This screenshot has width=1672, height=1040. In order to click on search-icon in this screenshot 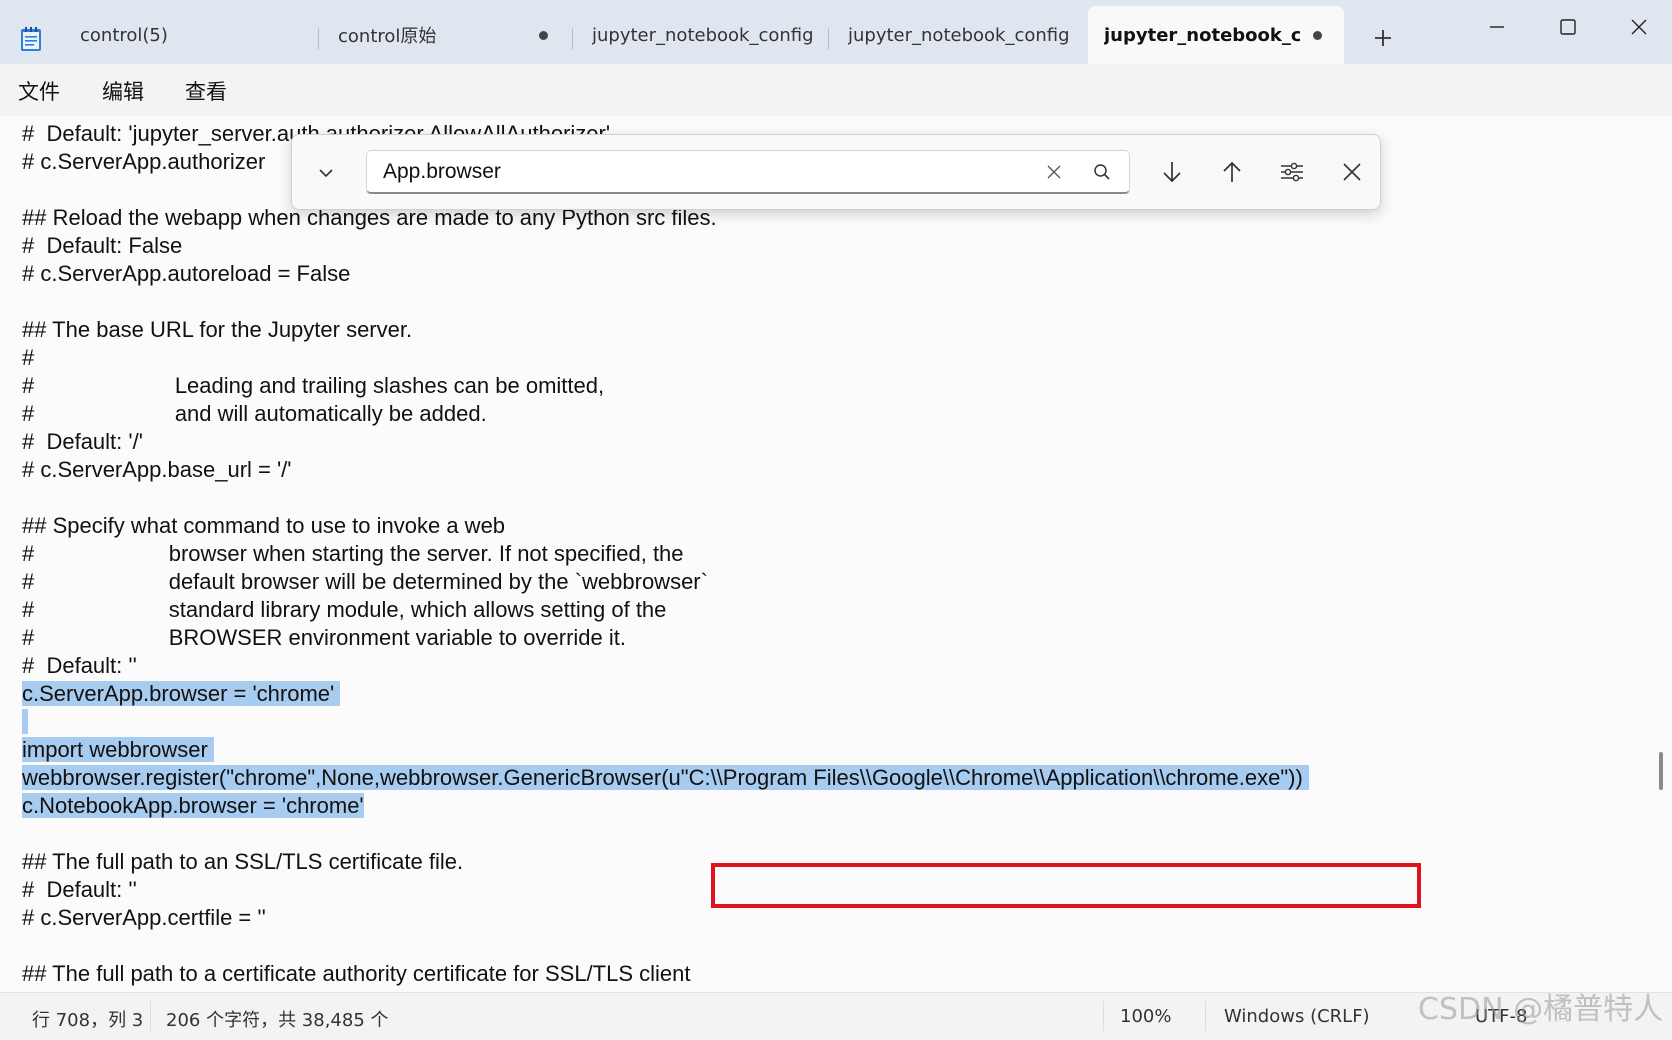, I will do `click(1102, 172)`.